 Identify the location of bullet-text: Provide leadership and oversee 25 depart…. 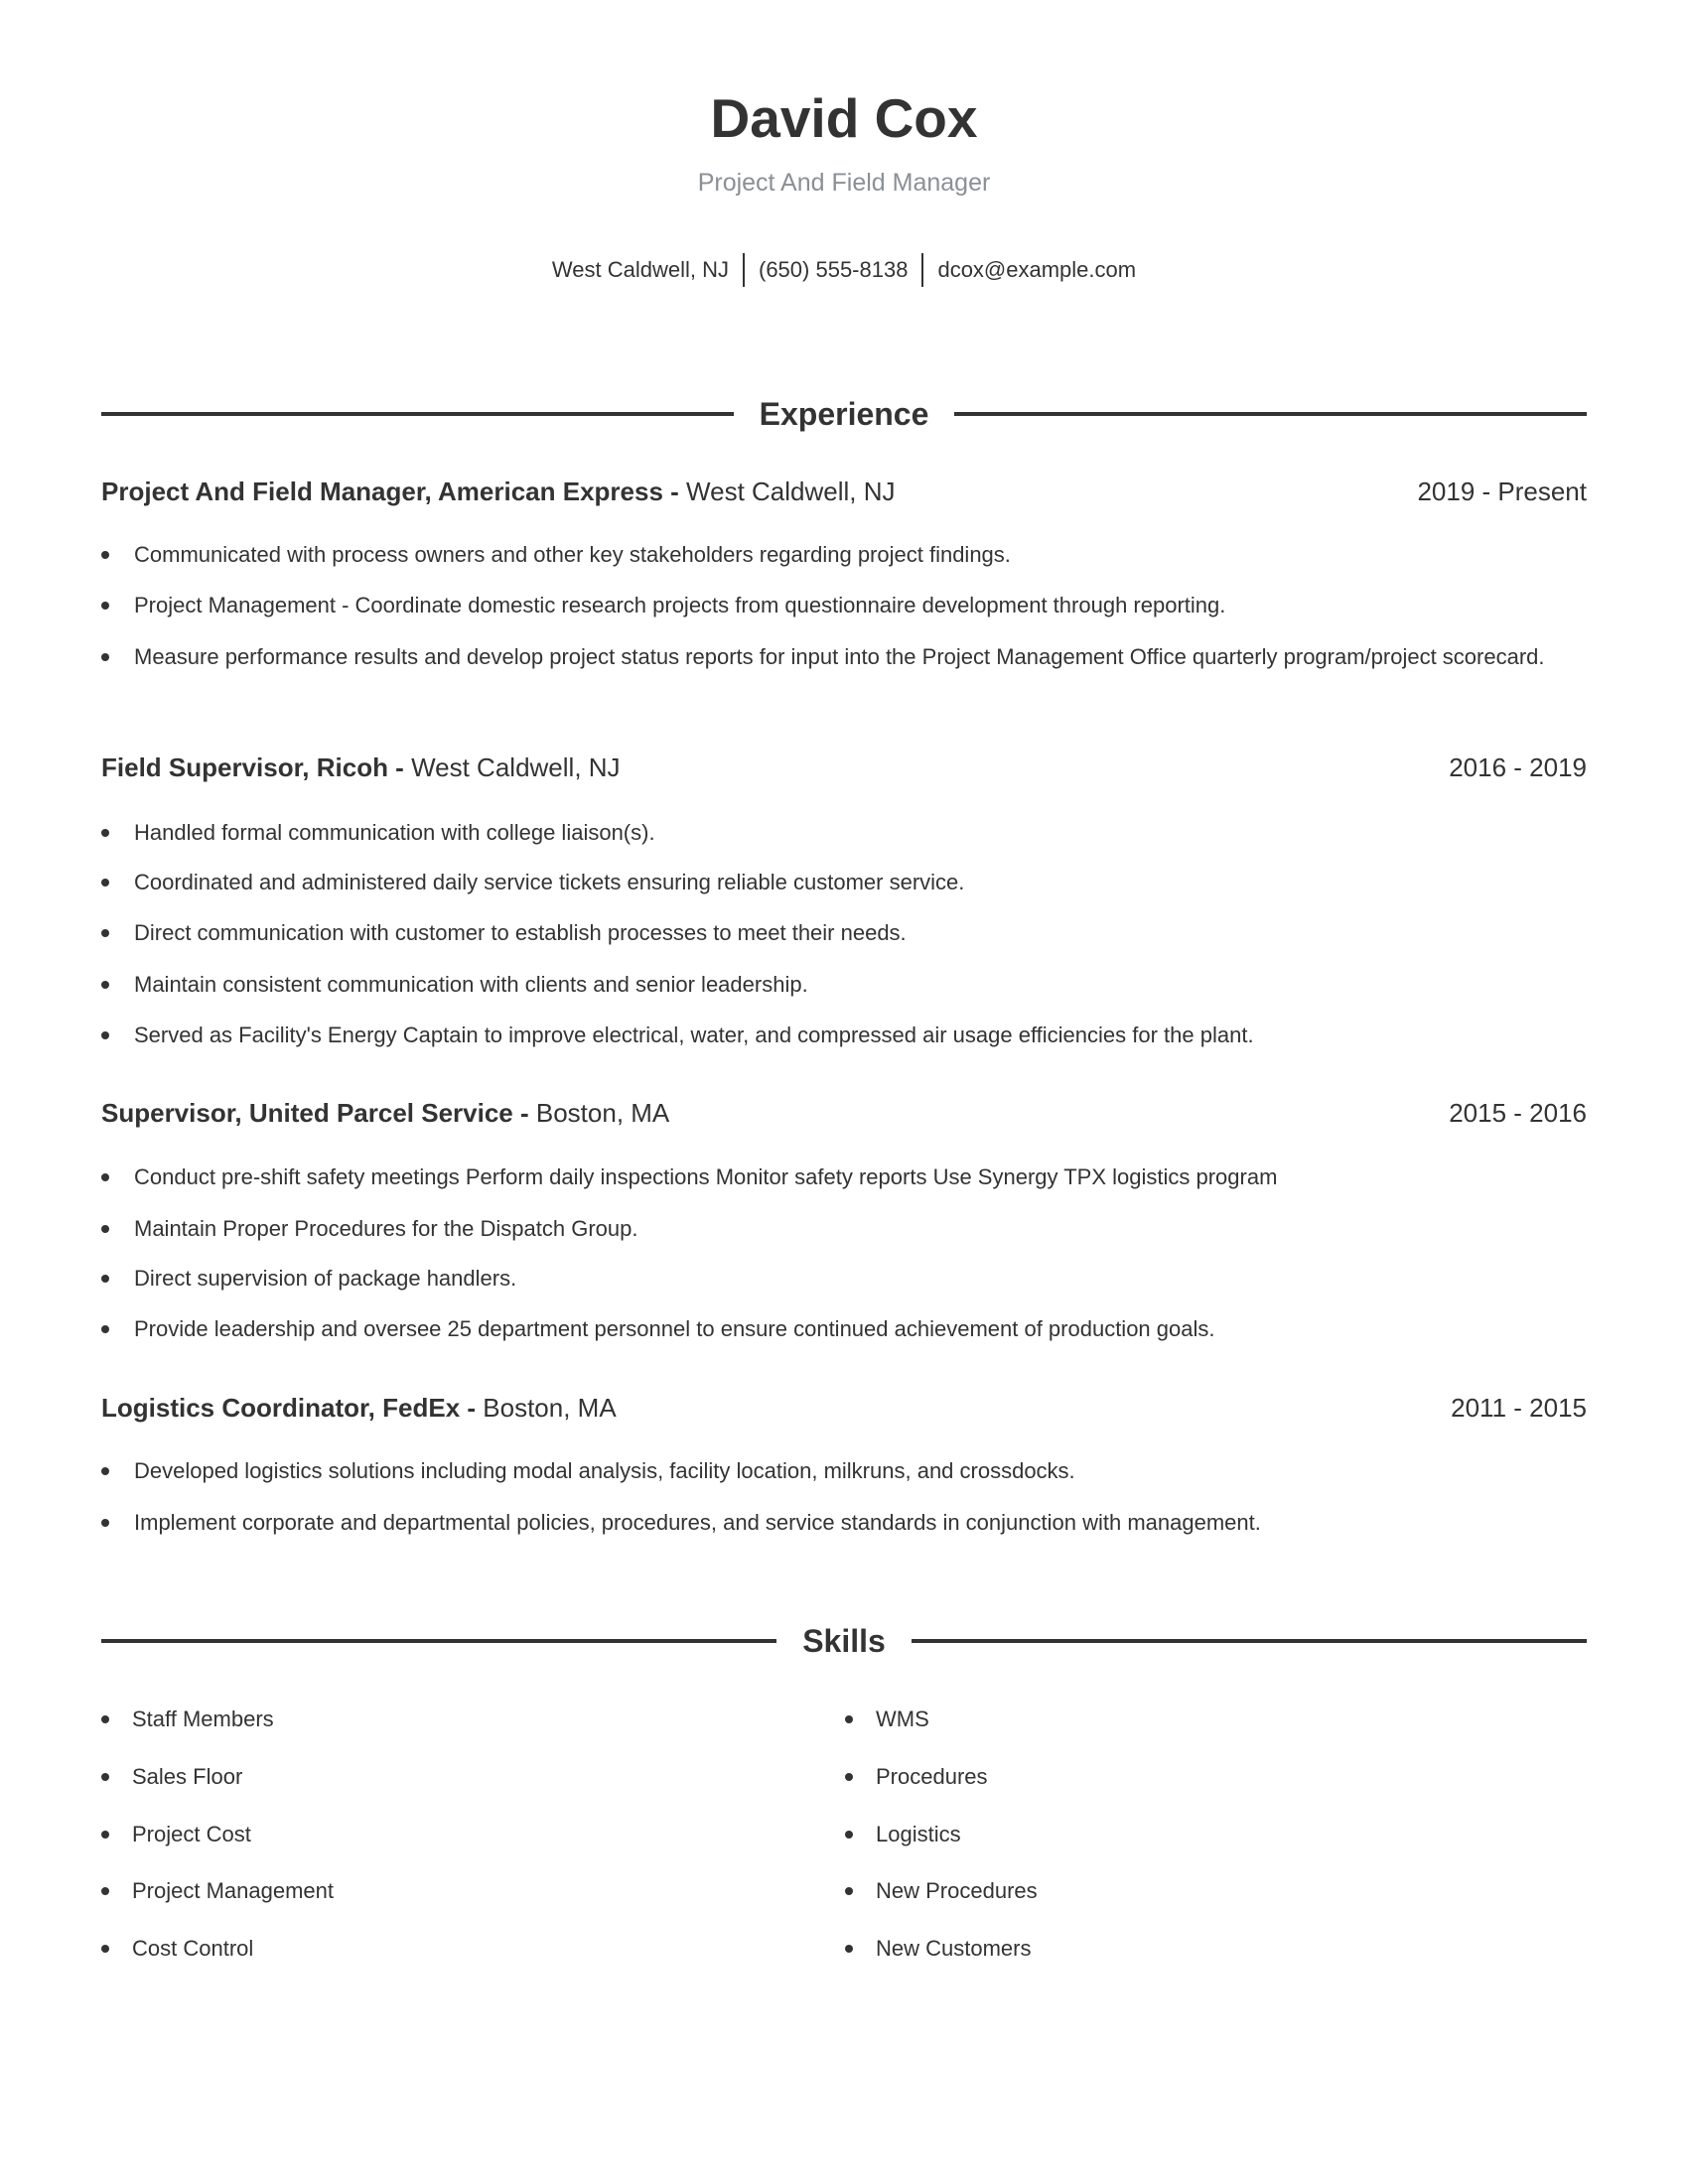
(674, 1328).